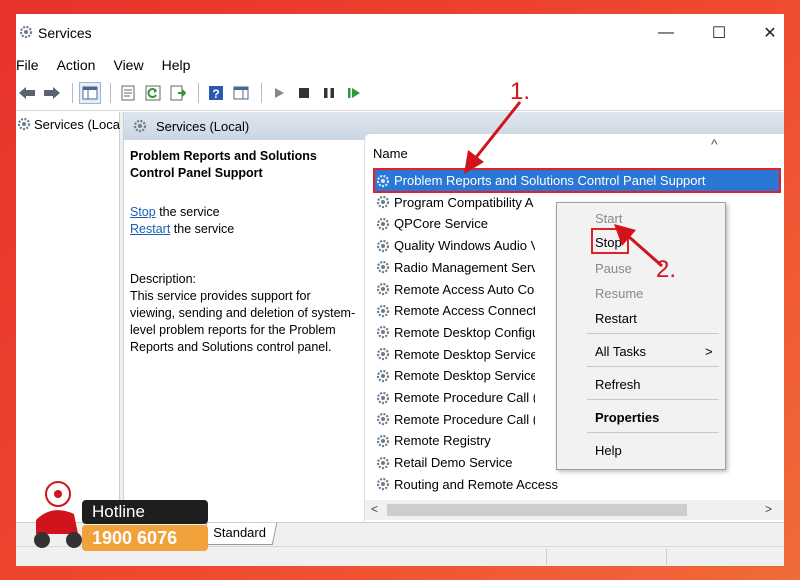 The image size is (800, 580). Describe the element at coordinates (767, 33) in the screenshot. I see `close-button: ✕` at that location.